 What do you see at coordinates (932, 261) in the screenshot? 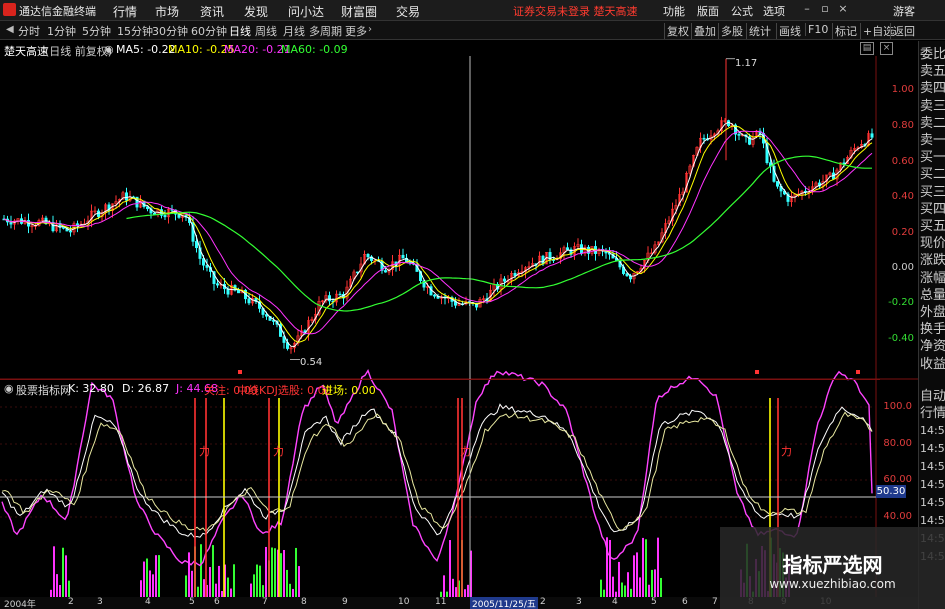
I see `quote-field: 涨跌` at bounding box center [932, 261].